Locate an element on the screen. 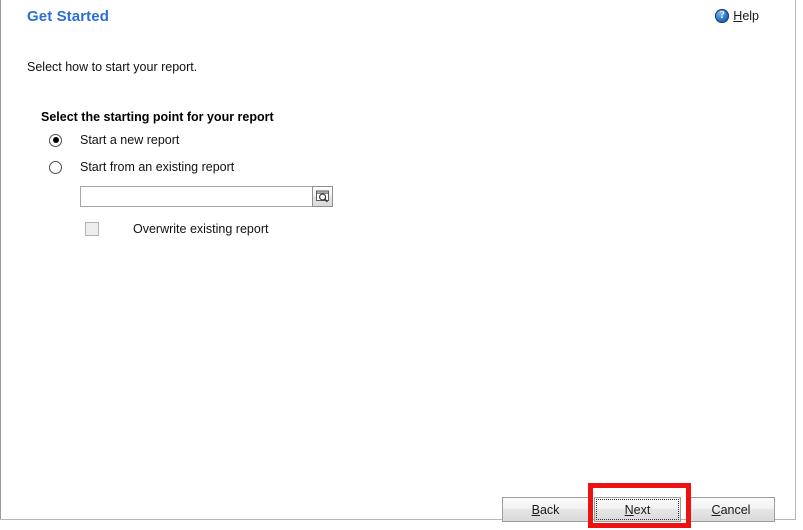  checkbox-row-overwrite-existing-report: Overwrite existing report is located at coordinates (176, 229).